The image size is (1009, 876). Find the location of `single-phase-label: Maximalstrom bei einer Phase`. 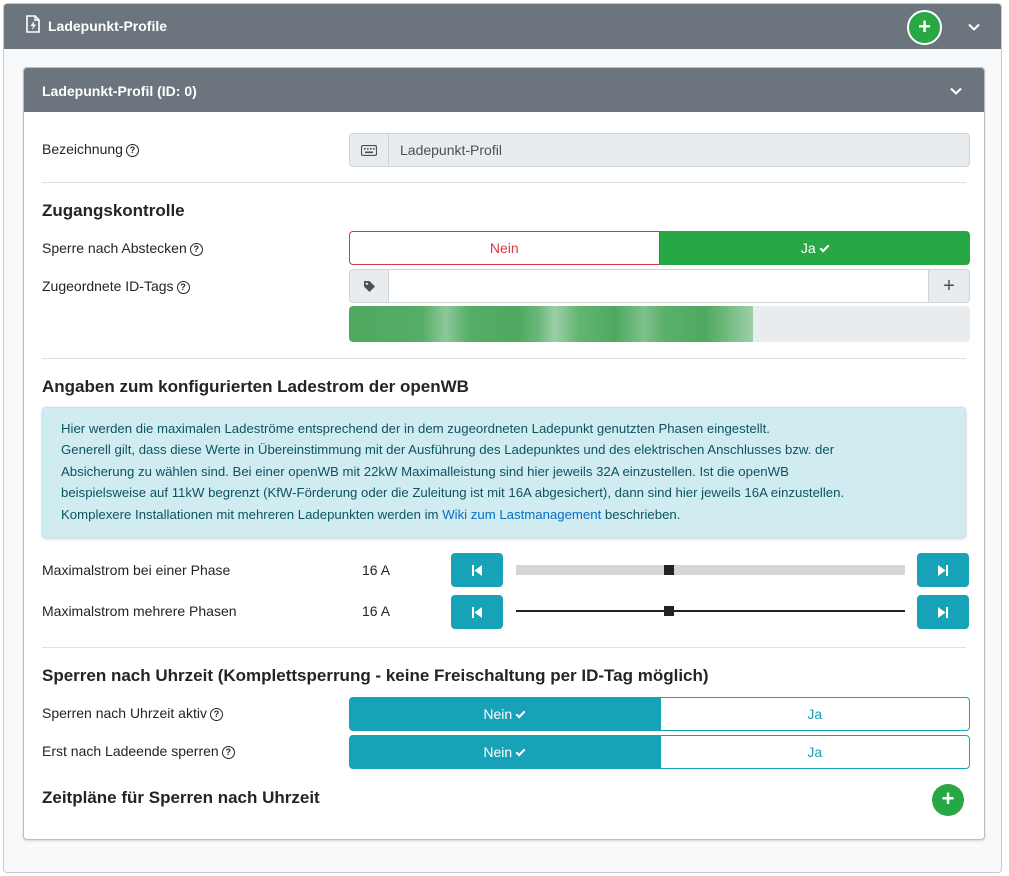

single-phase-label: Maximalstrom bei einer Phase is located at coordinates (136, 570).